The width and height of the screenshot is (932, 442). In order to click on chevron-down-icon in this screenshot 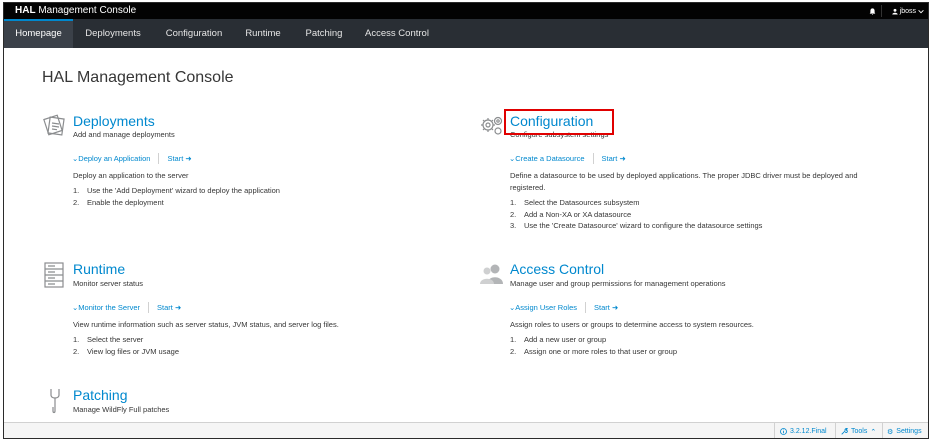, I will do `click(921, 11)`.